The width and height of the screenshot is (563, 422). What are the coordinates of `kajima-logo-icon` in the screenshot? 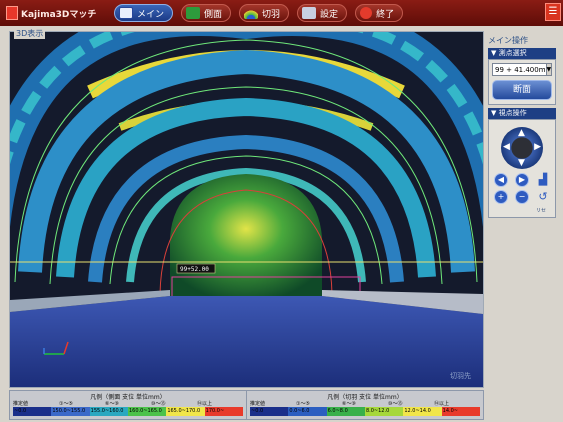 It's located at (12, 13).